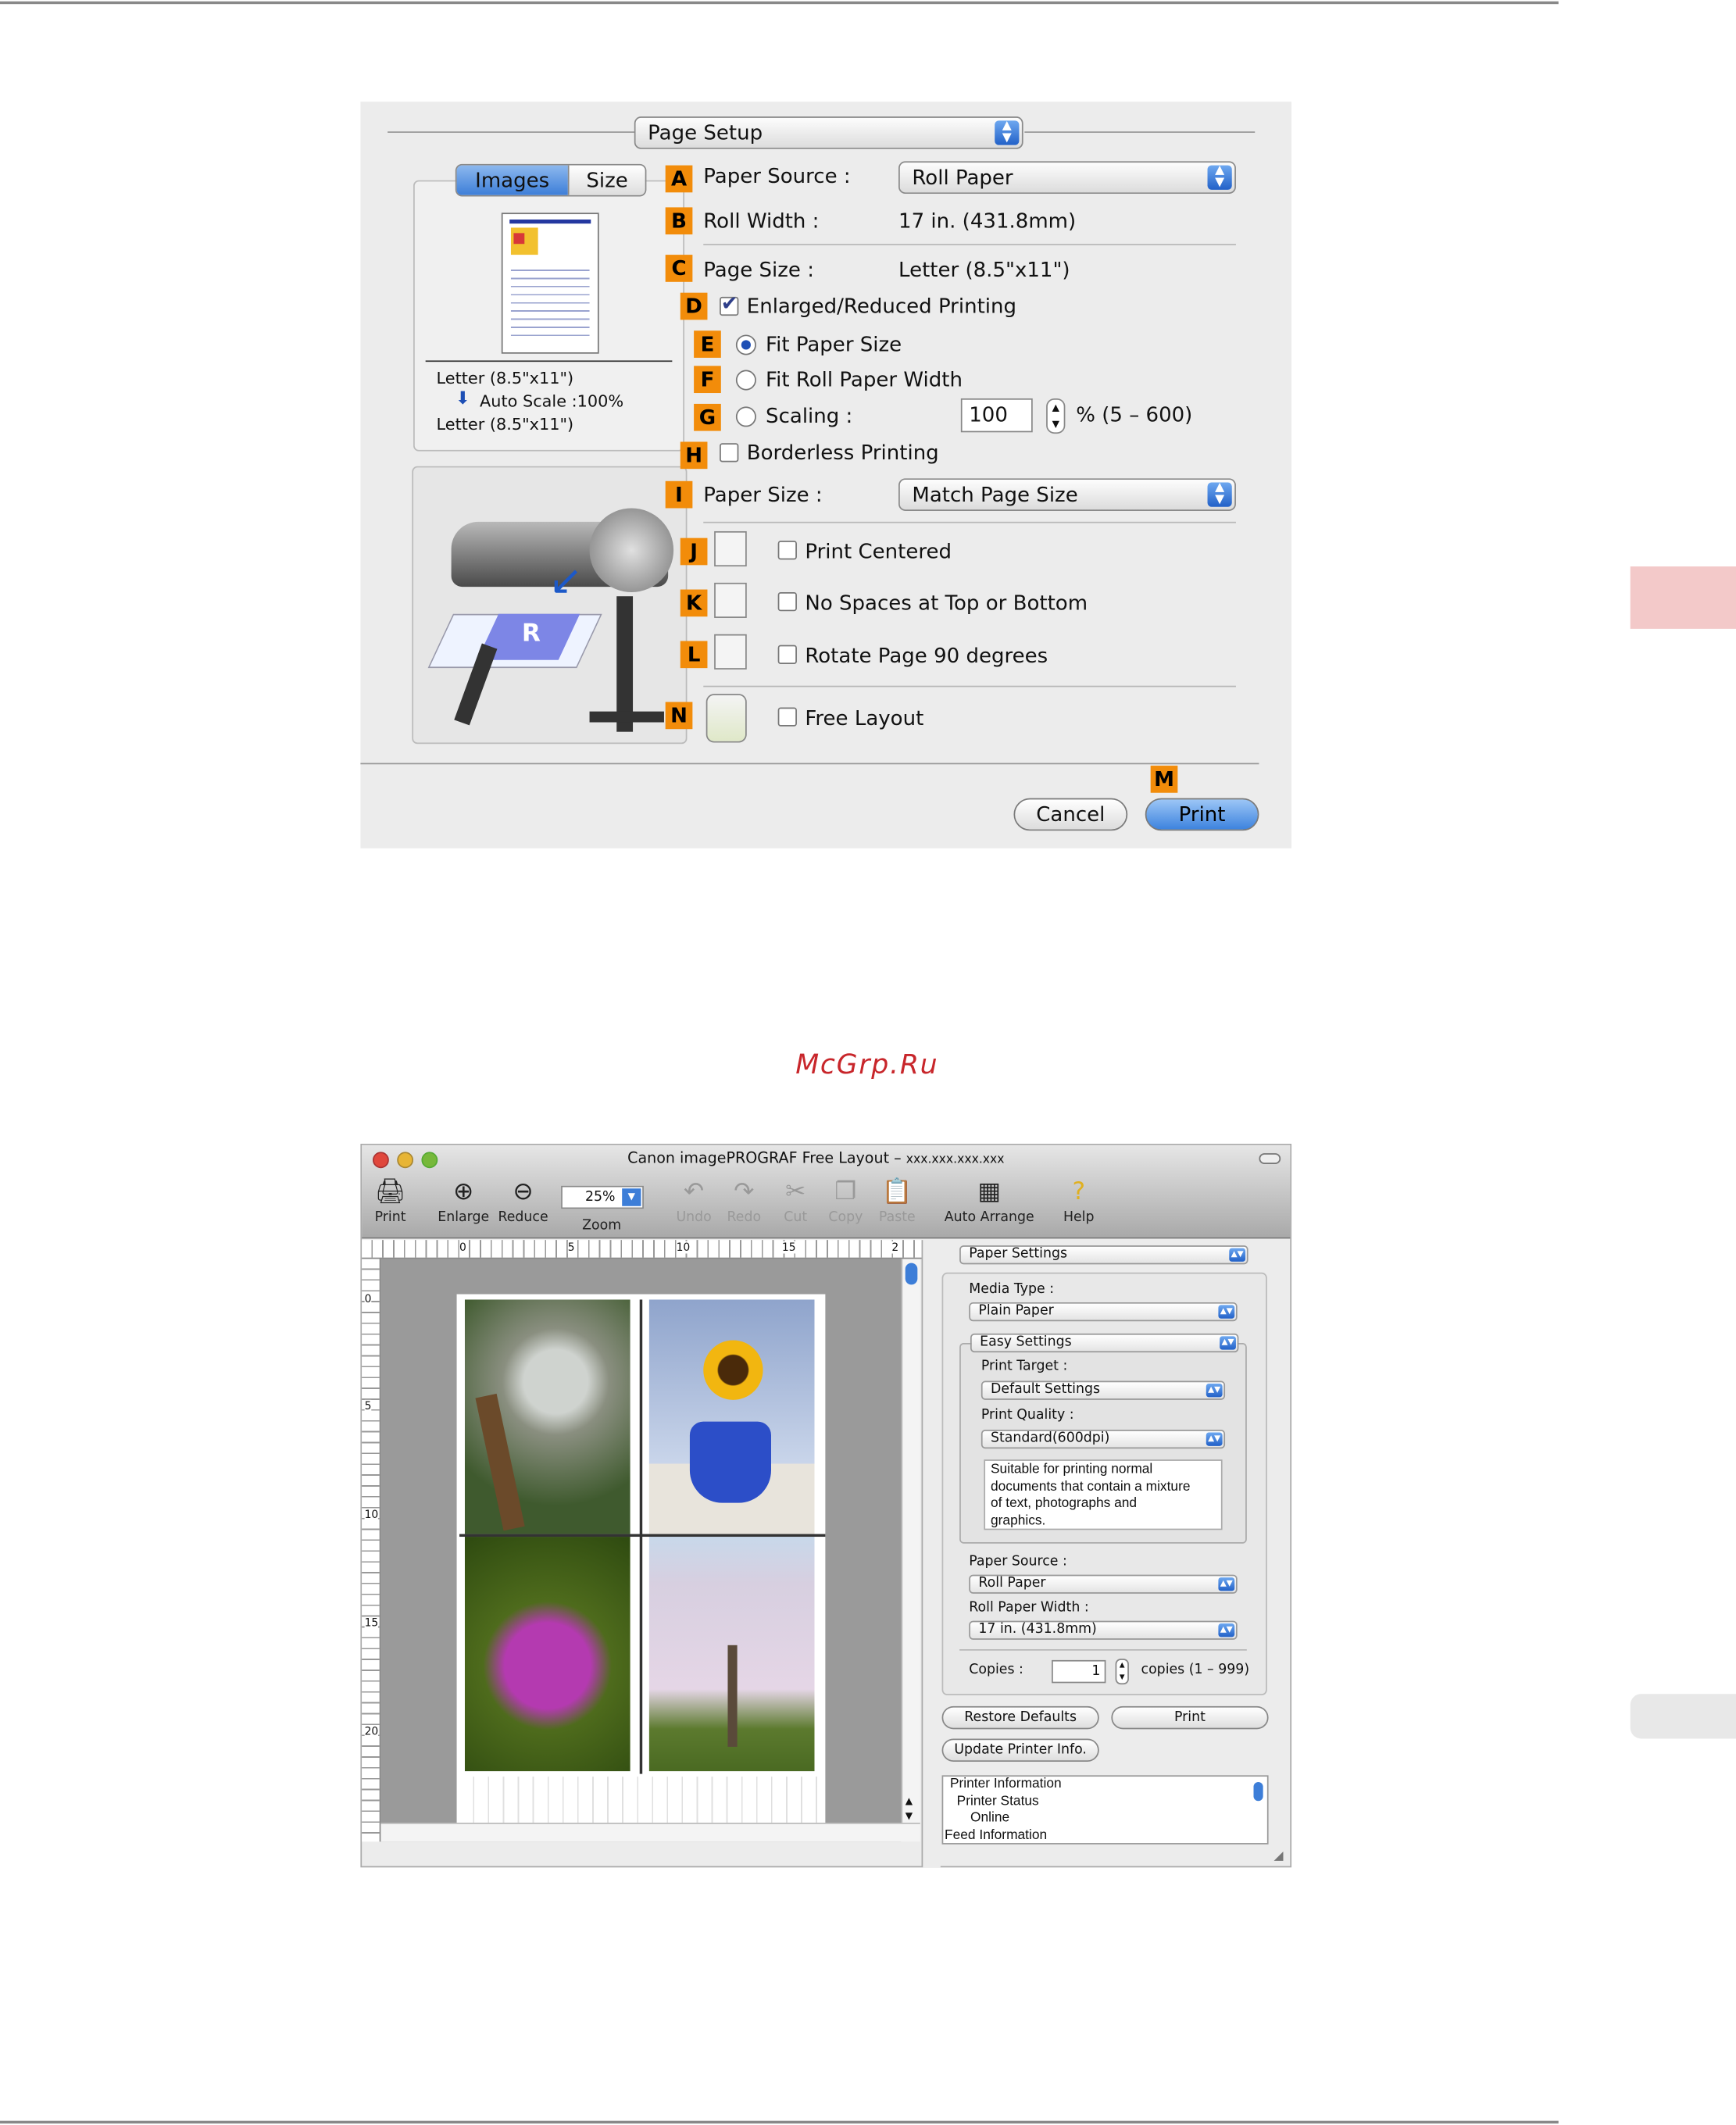 The image size is (1736, 2125). Describe the element at coordinates (1103, 1312) in the screenshot. I see `media-type-popup: Plain Paper ▲▼` at that location.